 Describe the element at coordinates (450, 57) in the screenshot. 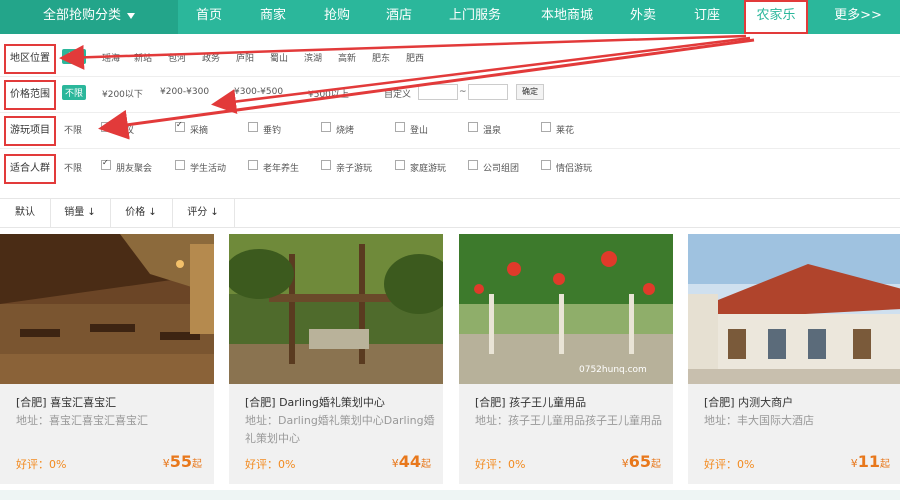

I see `filter-row-region: 地区位置 全部 瑶海 新站 包河 政务 庐阳 蜀山 滨湖 高新 肥东 肥西` at that location.